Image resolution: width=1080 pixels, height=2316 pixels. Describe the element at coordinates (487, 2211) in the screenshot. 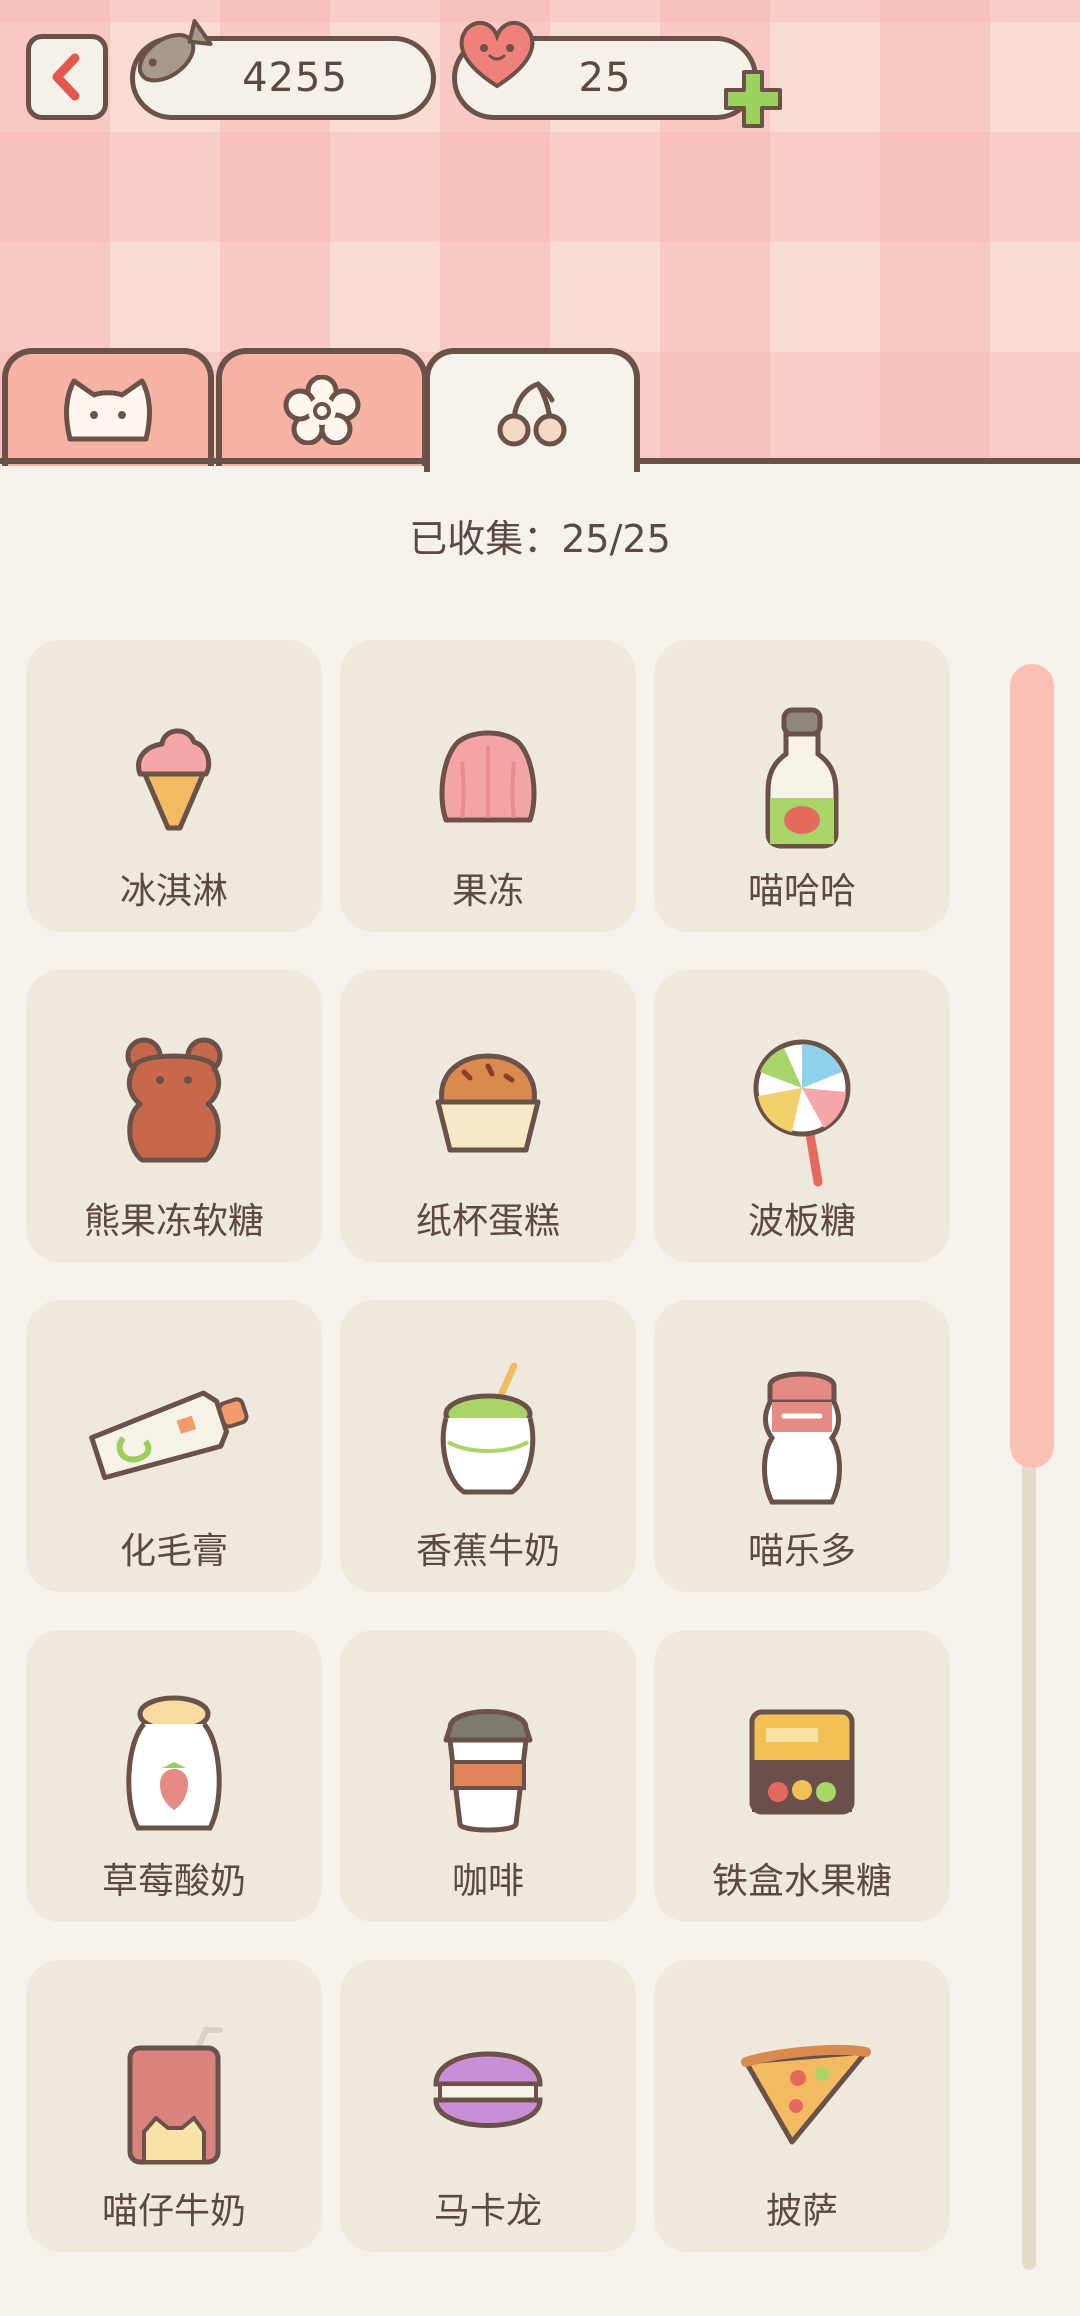

I see `item-name: 马卡龙` at that location.